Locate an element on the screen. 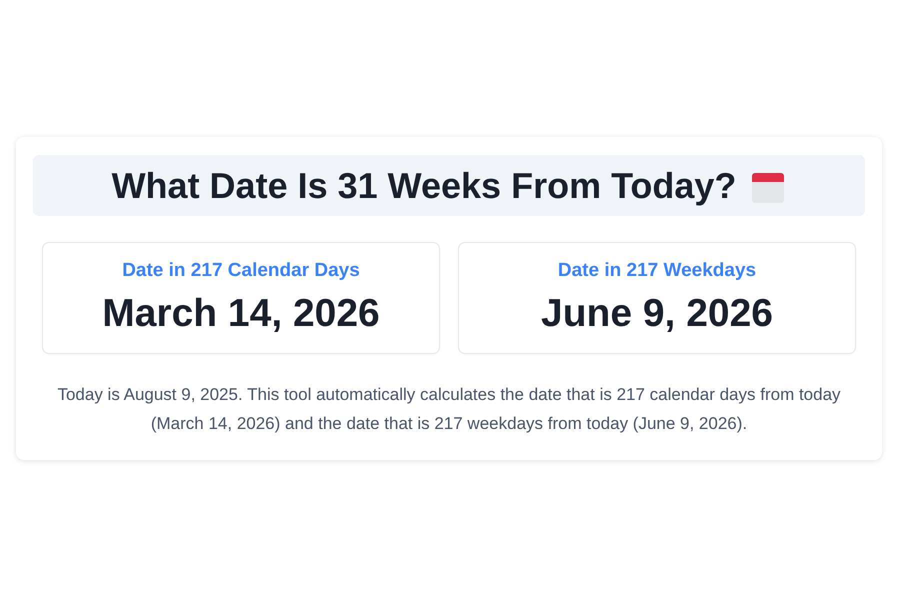 Image resolution: width=900 pixels, height=600 pixels. result-date: March 14, 2026 is located at coordinates (241, 314).